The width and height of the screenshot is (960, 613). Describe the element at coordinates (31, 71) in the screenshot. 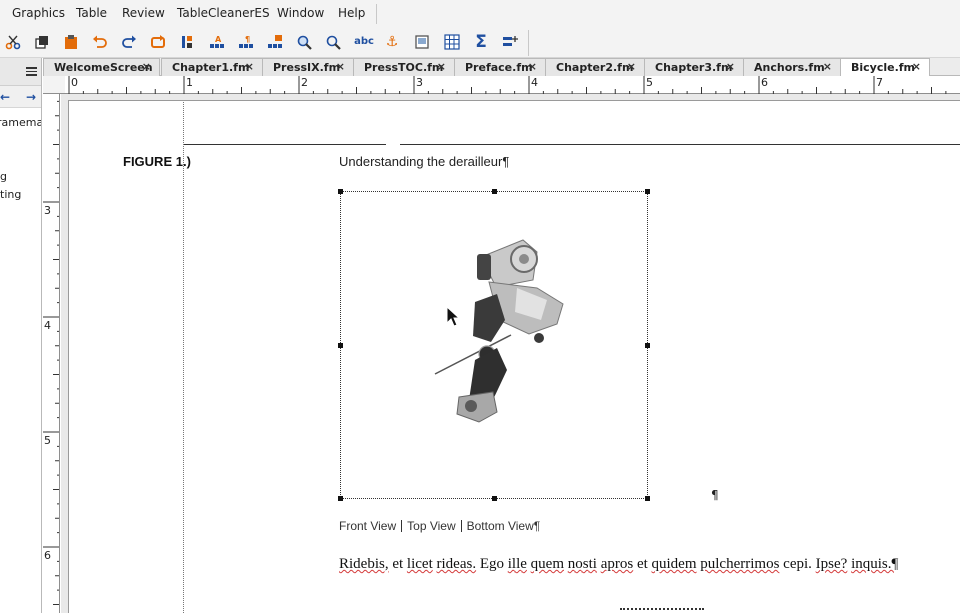

I see `panel-menu-icon` at that location.